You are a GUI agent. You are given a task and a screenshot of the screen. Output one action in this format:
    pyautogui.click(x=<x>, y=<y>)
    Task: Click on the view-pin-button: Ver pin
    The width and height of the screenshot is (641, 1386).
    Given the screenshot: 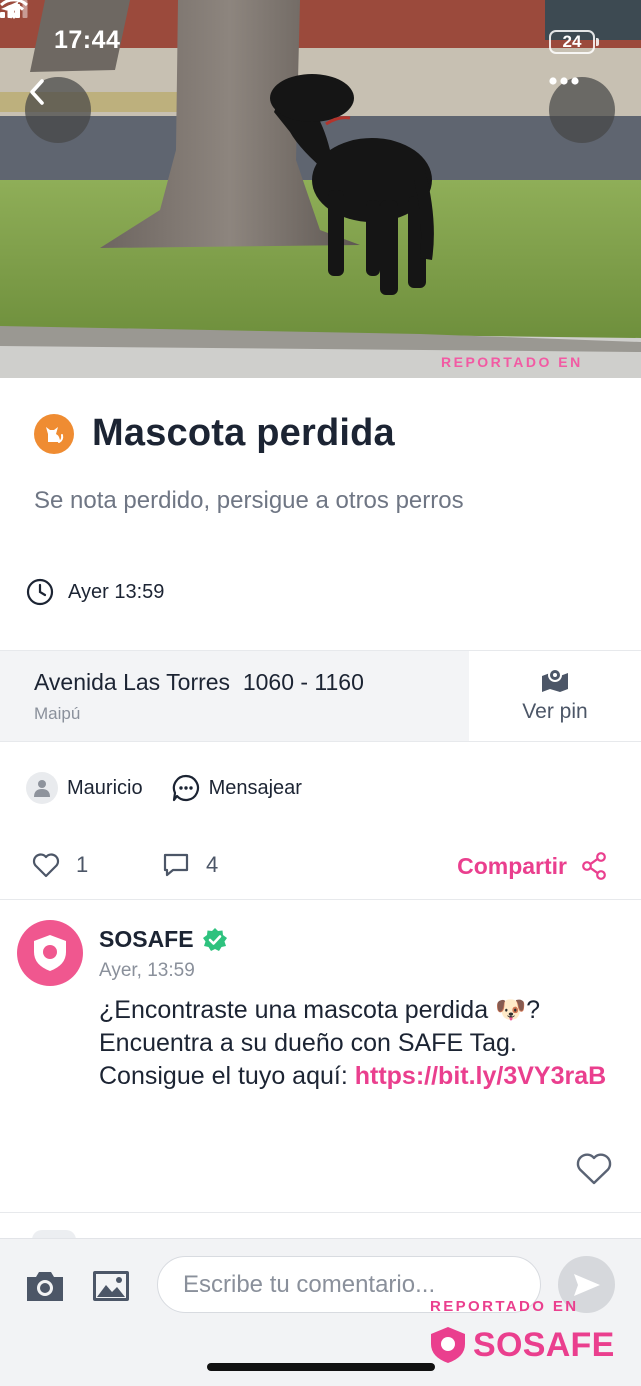 What is the action you would take?
    pyautogui.click(x=555, y=696)
    